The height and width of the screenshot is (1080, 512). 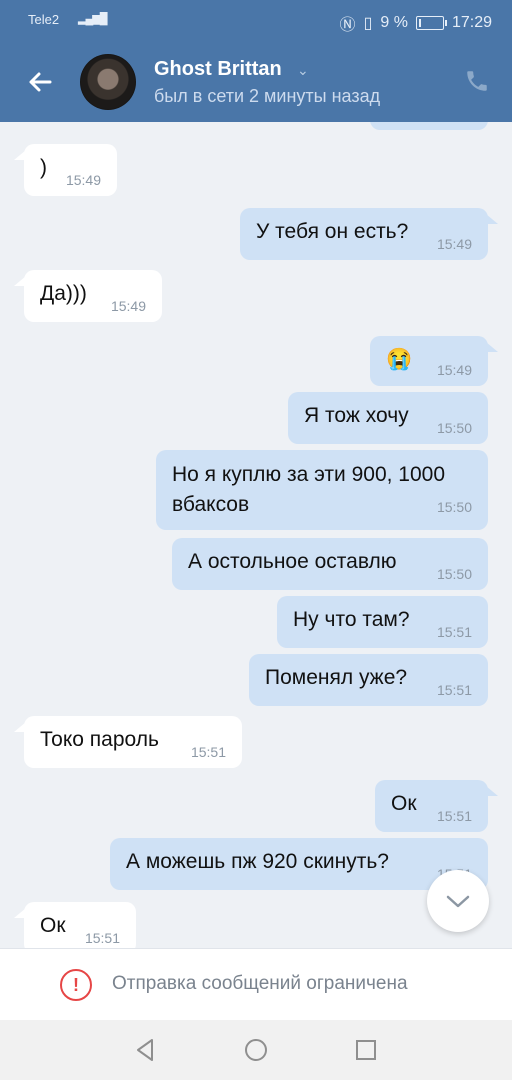 What do you see at coordinates (44, 19) in the screenshot?
I see `carrier-label: Tele2` at bounding box center [44, 19].